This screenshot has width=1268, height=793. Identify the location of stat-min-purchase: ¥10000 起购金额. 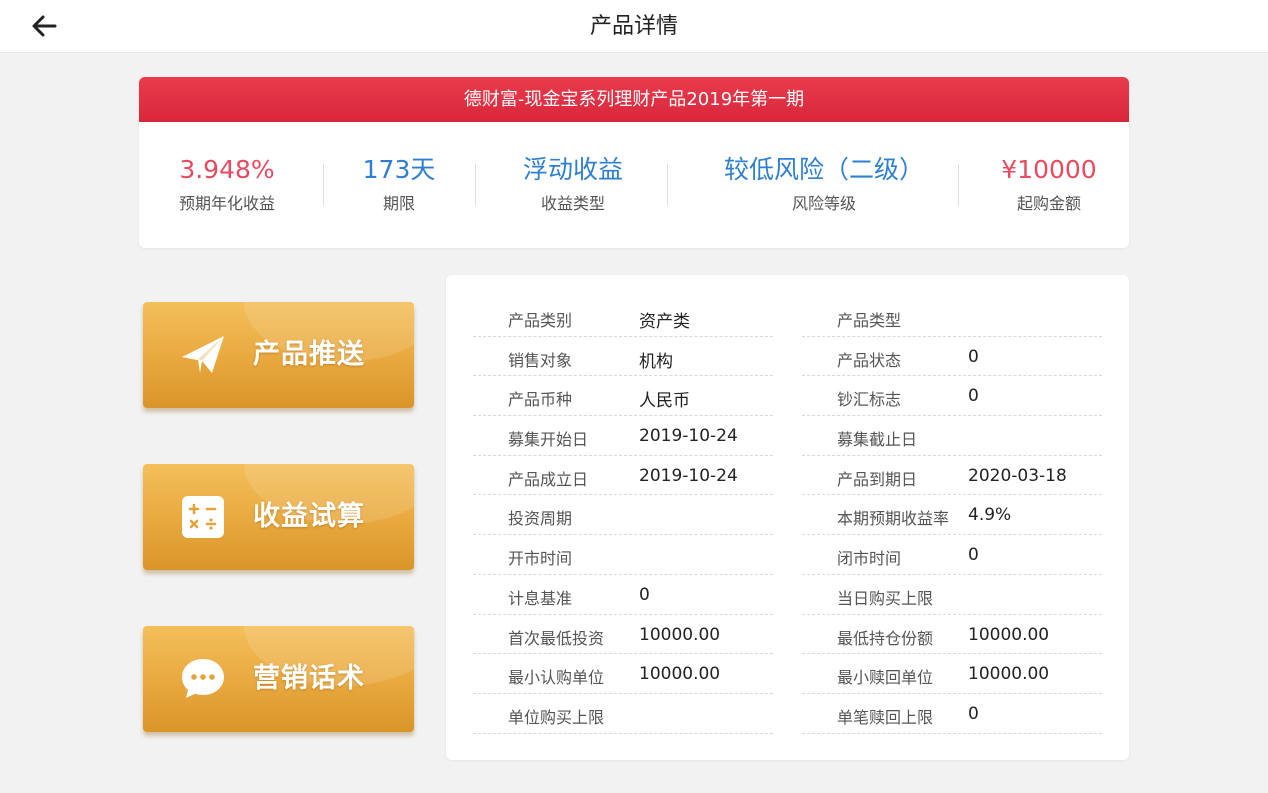
(1049, 183).